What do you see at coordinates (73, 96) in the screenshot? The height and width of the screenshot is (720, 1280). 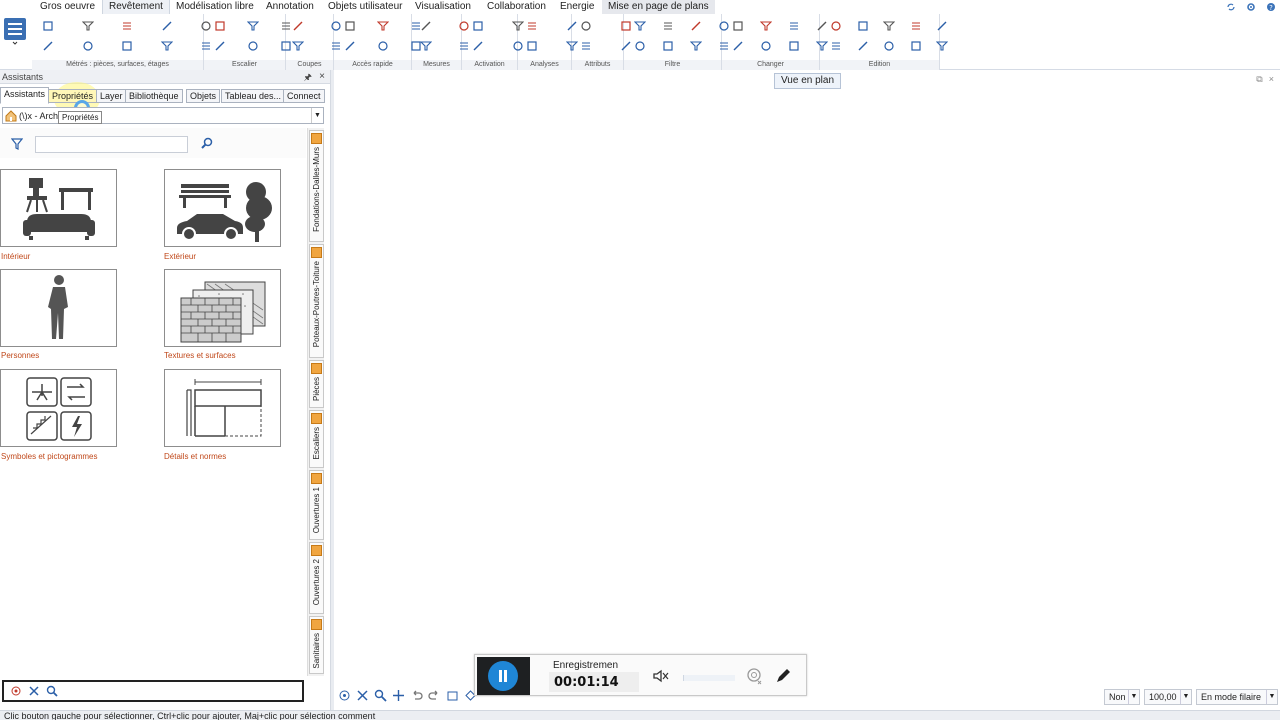 I see `tab-proprietes: Propriétés` at bounding box center [73, 96].